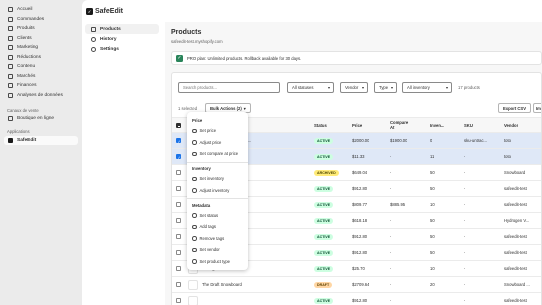  Describe the element at coordinates (217, 262) in the screenshot. I see `menu-item-set-product-type: Set product type` at that location.